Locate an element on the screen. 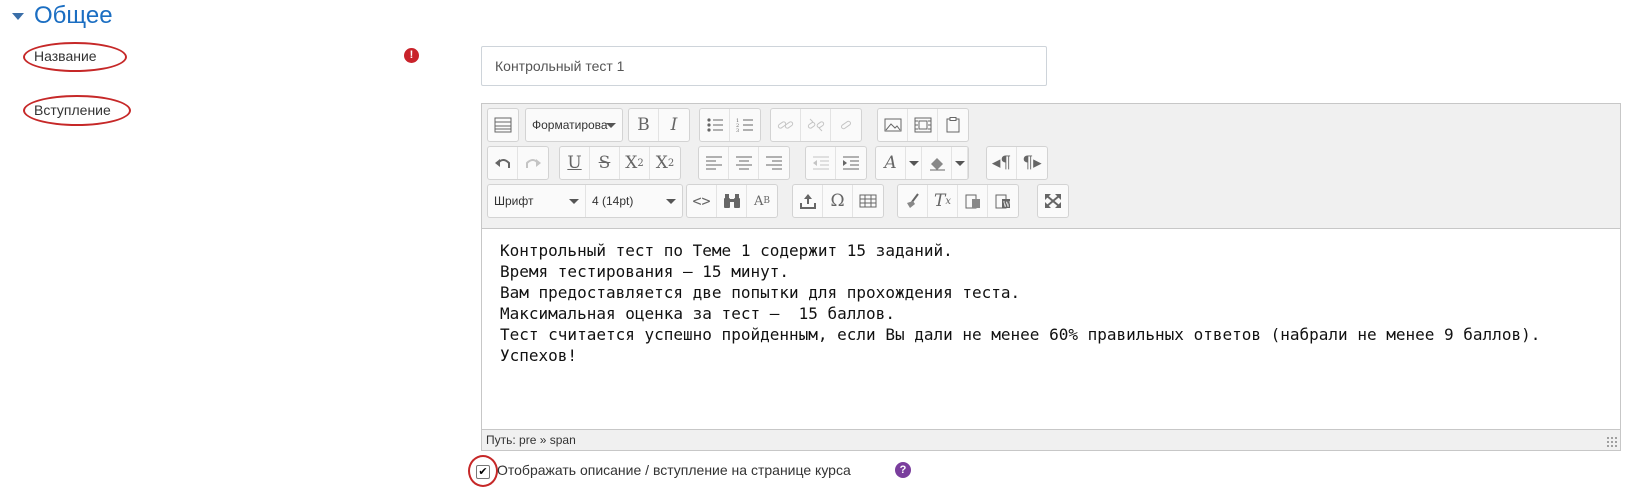  toolbar-group-tools: <> AB is located at coordinates (732, 201).